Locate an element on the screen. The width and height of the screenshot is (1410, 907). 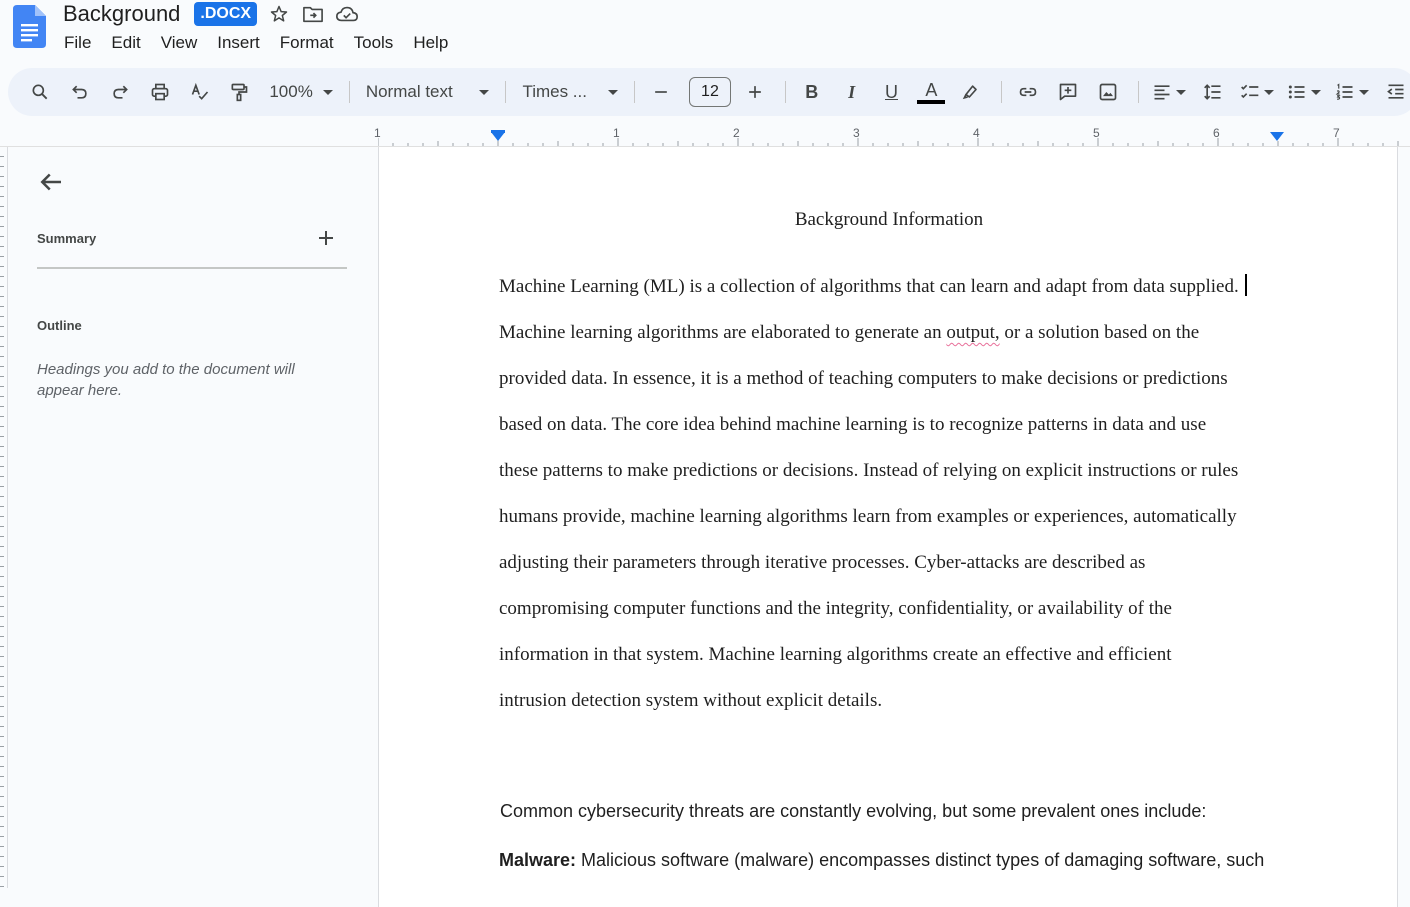
toolbar: 100% Normal text Times ... 12 B I U A is located at coordinates (709, 92).